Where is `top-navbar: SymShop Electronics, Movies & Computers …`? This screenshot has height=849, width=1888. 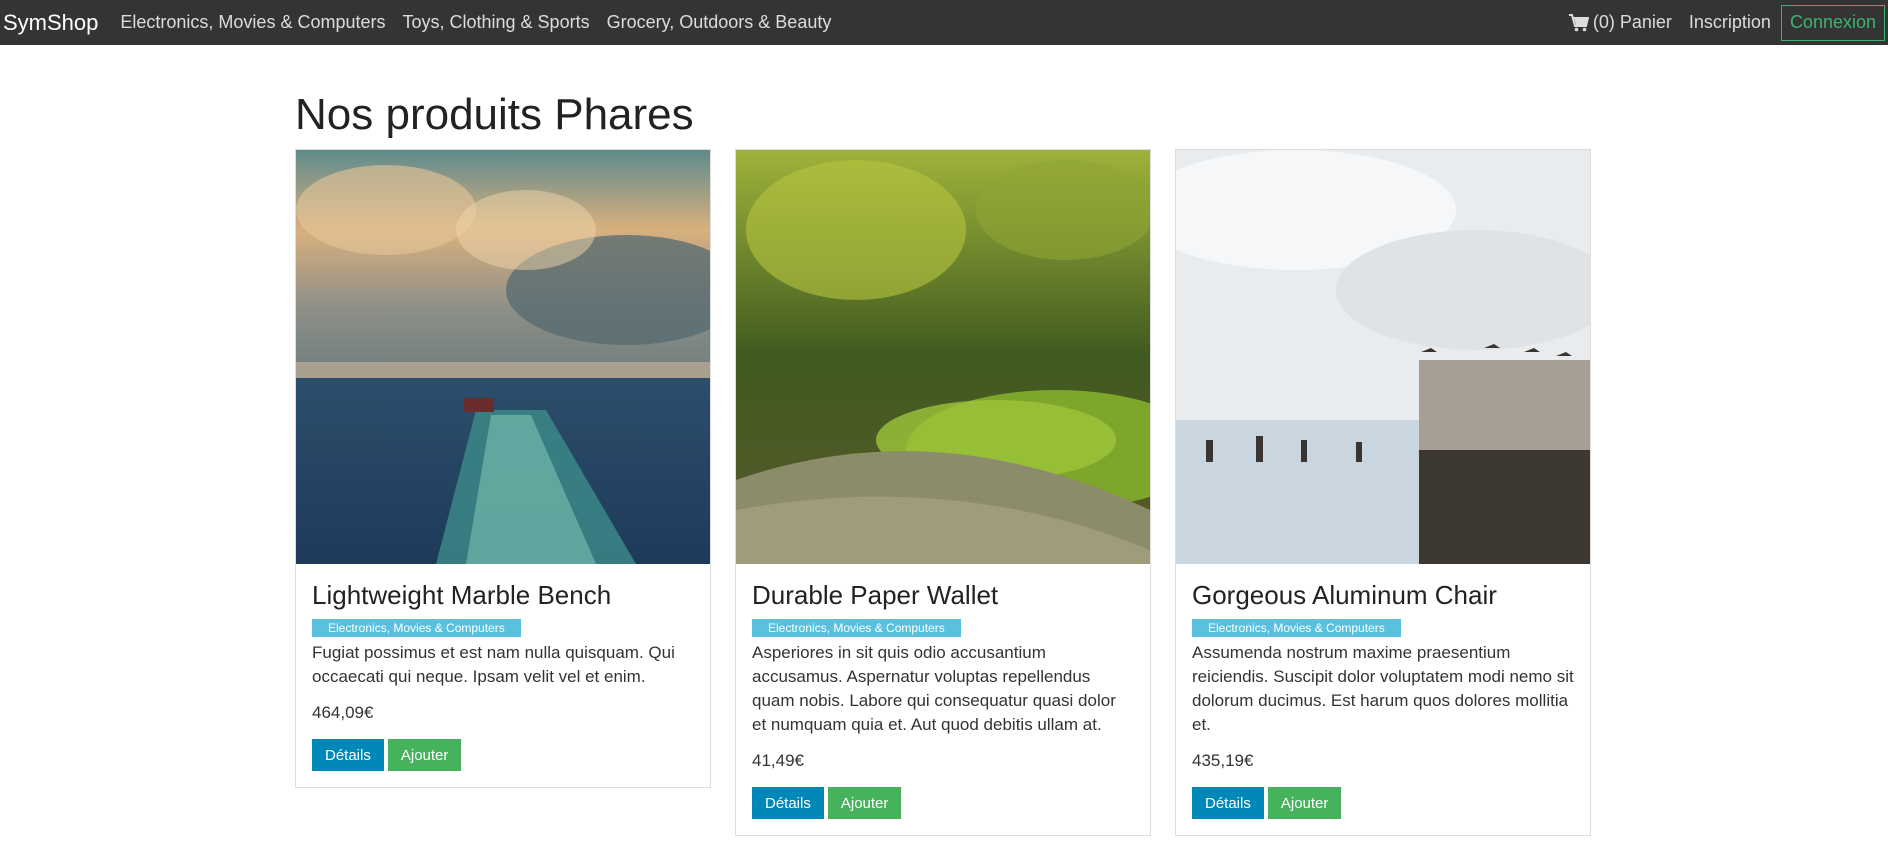 top-navbar: SymShop Electronics, Movies & Computers … is located at coordinates (944, 22).